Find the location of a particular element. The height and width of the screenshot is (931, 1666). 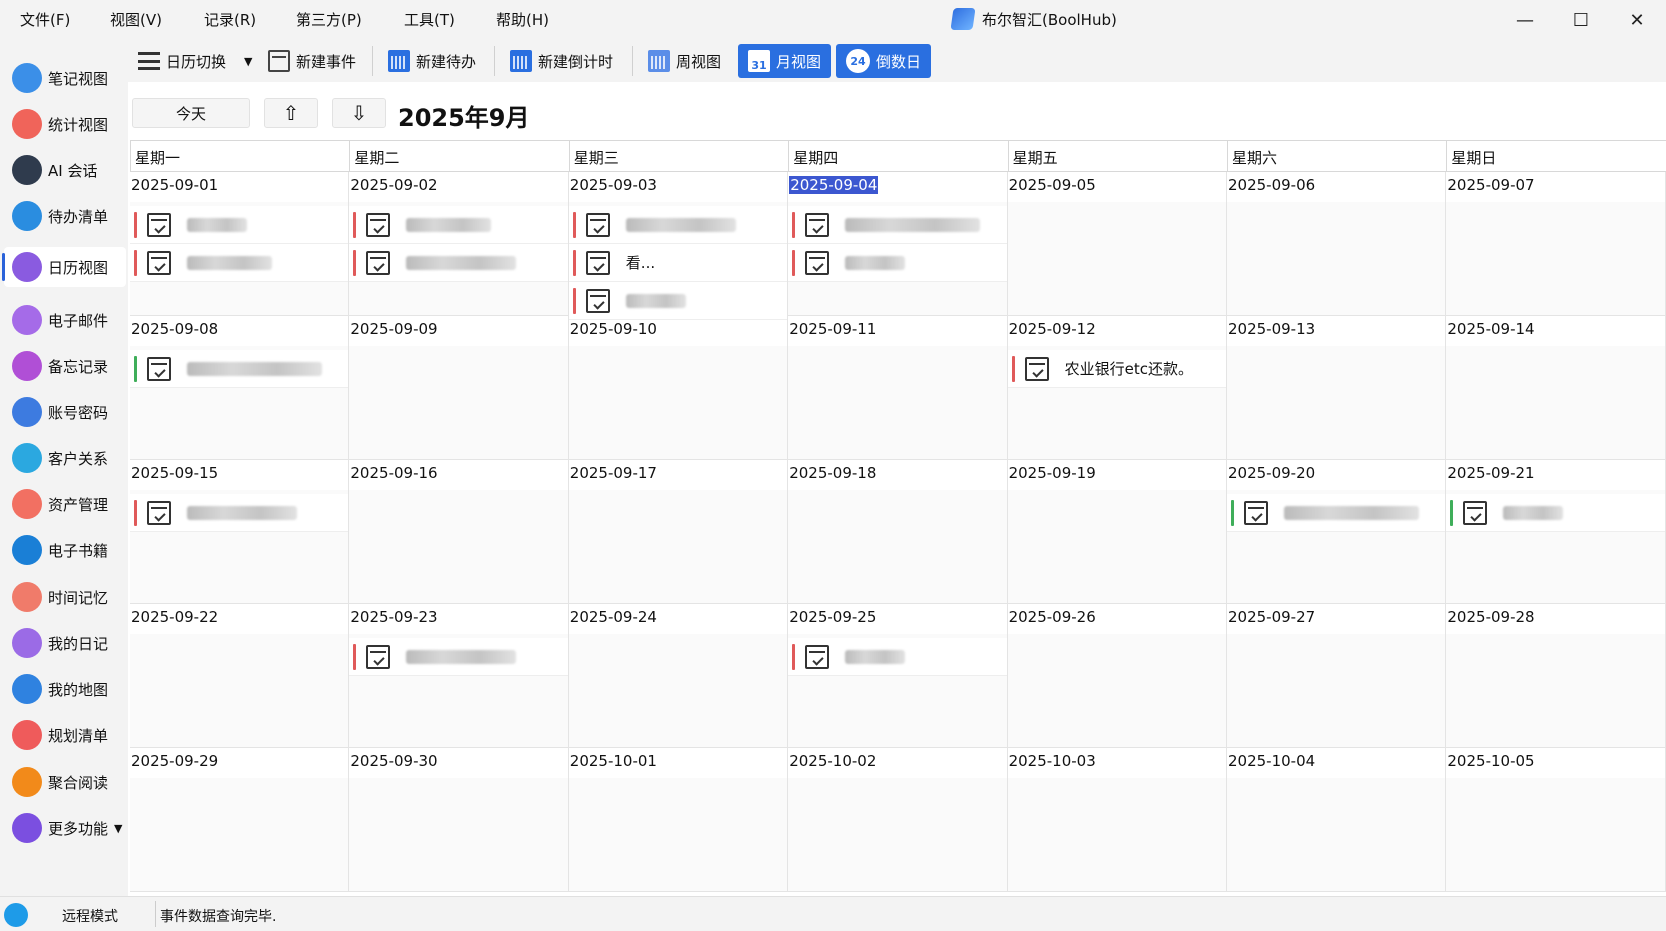

calendar-day-cell: 2025-09-06 is located at coordinates (1337, 244).